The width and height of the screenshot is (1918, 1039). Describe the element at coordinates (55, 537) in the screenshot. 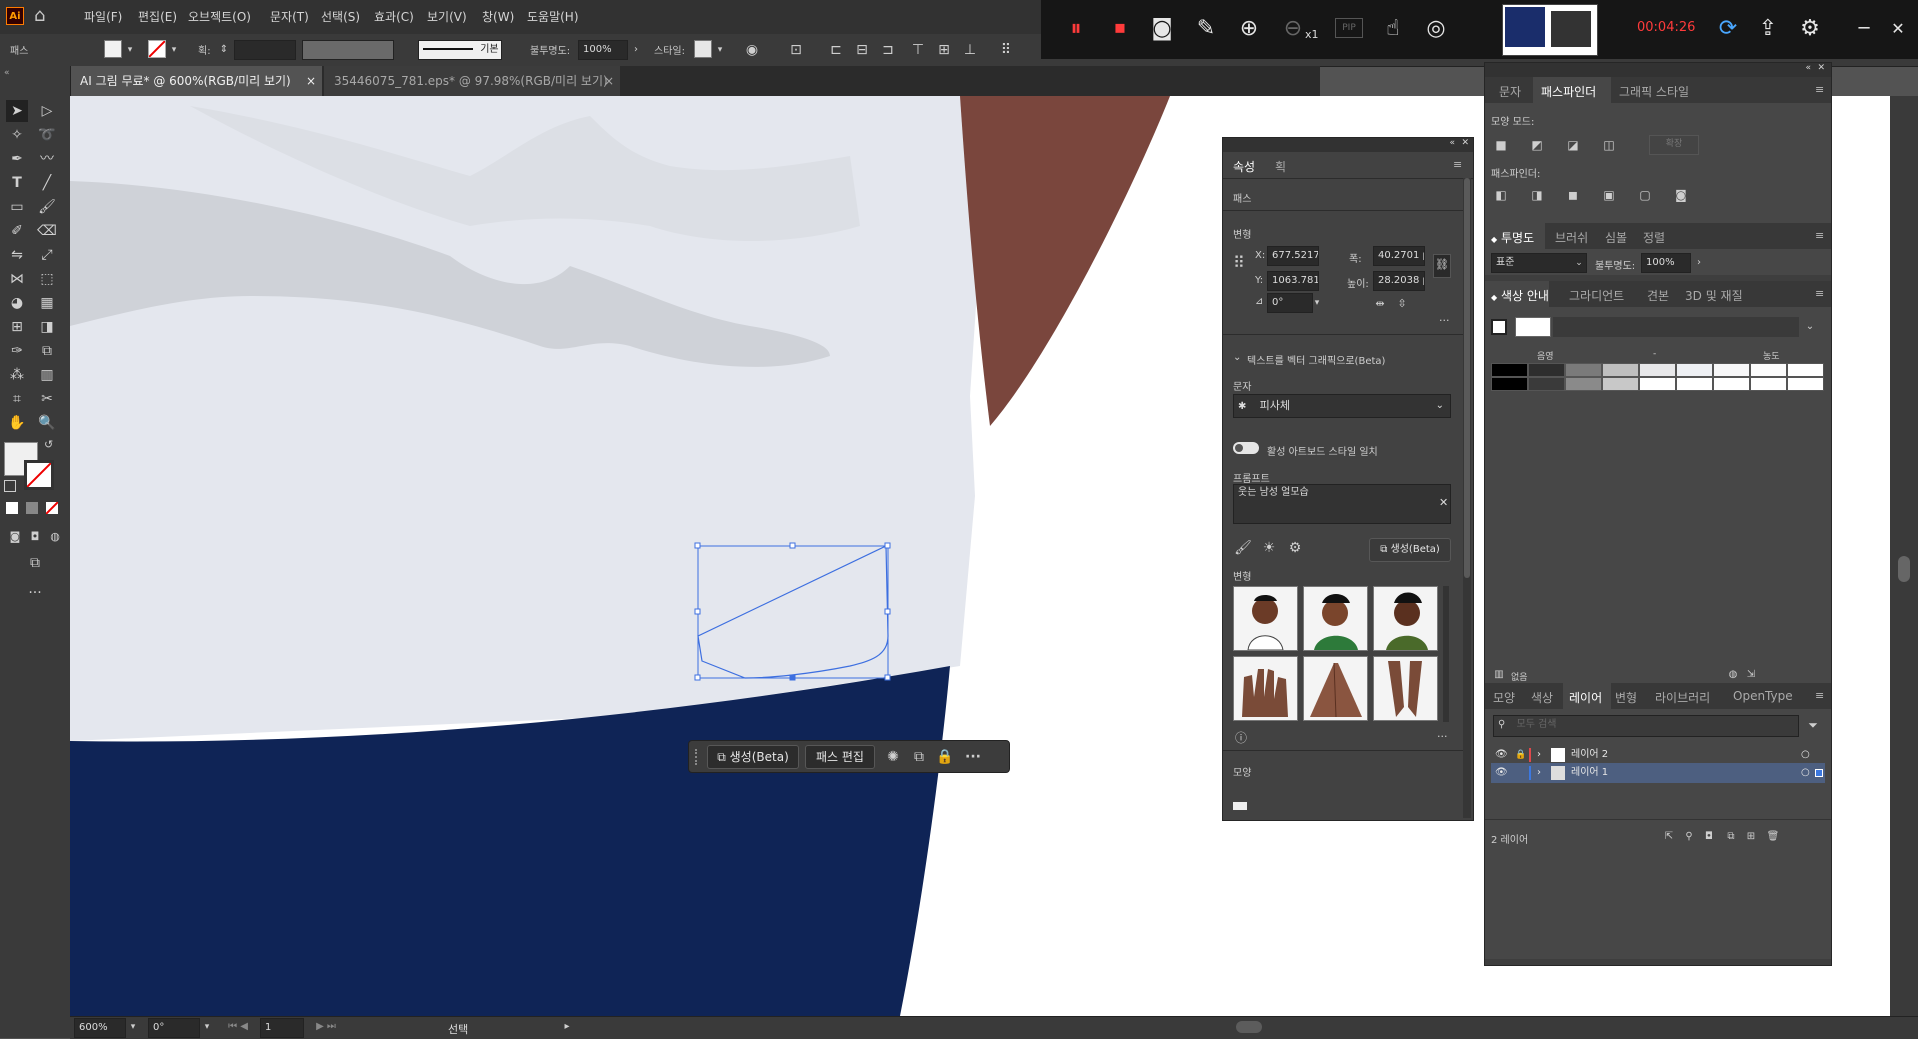

I see `draw-inside-icon: ◍` at that location.